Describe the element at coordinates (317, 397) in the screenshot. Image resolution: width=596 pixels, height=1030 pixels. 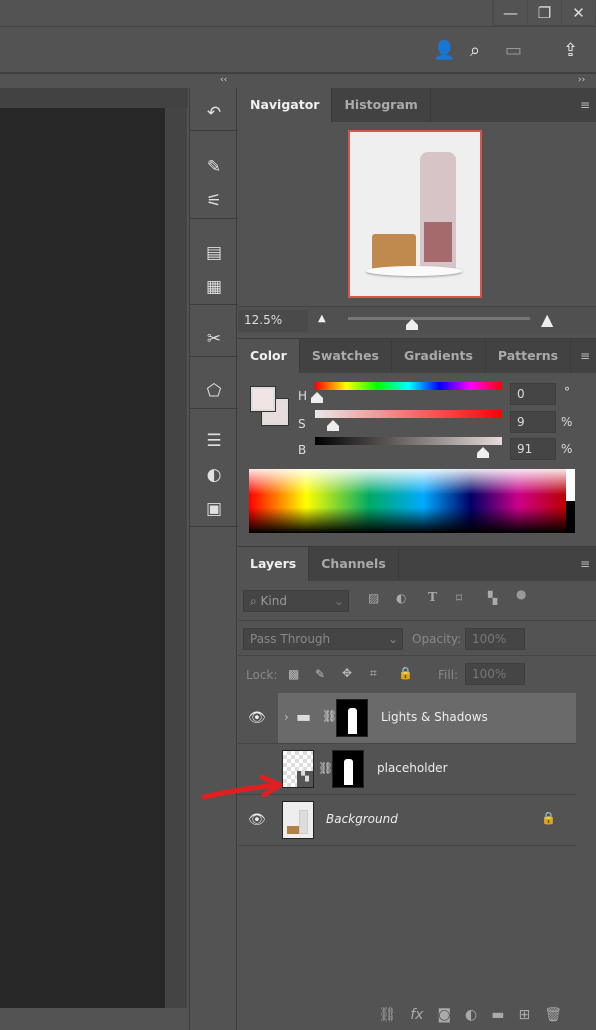
I see `hue-slider-thumb` at that location.